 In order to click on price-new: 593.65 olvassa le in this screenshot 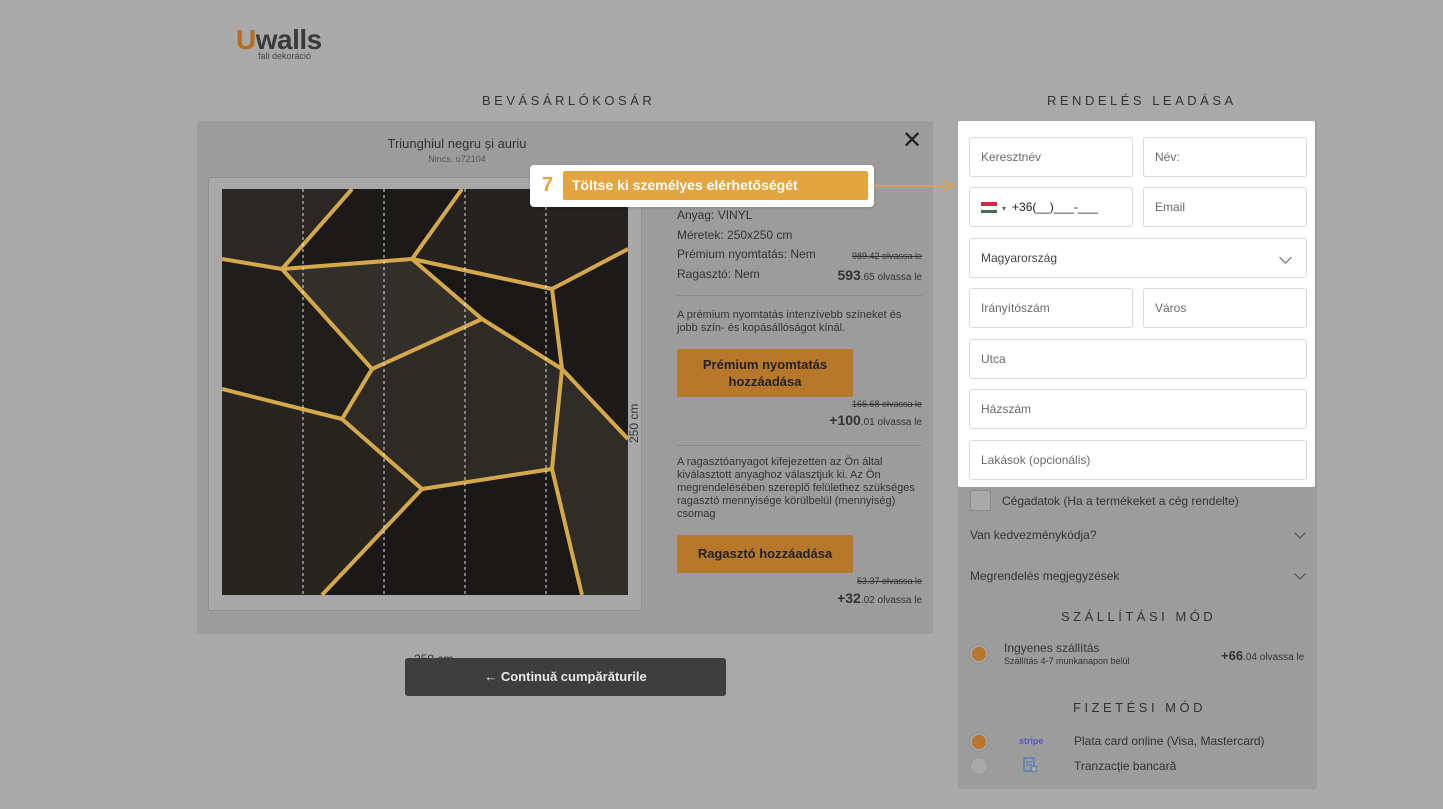, I will do `click(879, 275)`.